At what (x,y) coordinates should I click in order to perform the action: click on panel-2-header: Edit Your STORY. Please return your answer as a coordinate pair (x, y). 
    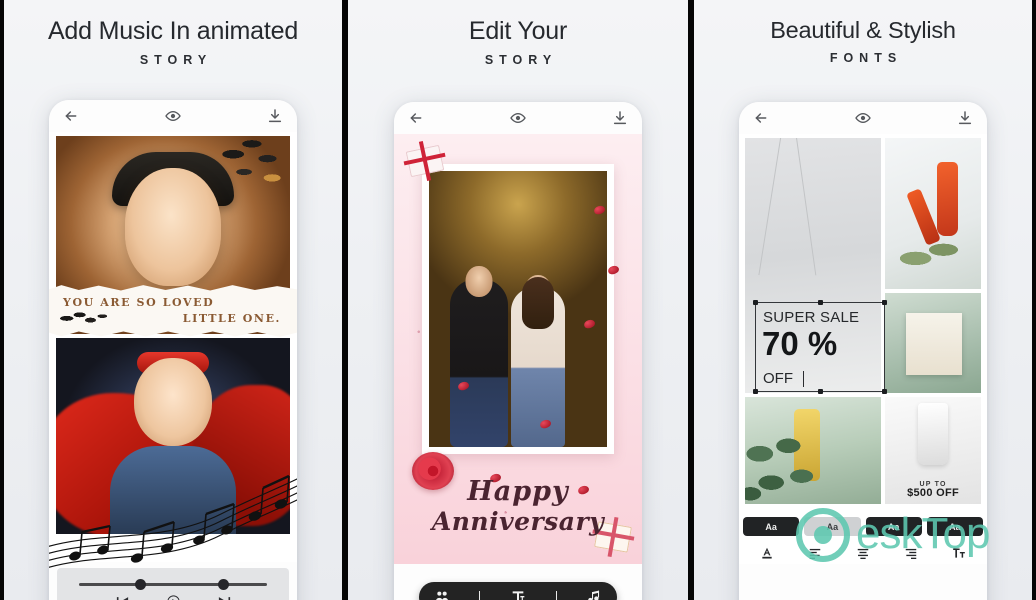
    Looking at the image, I should click on (518, 33).